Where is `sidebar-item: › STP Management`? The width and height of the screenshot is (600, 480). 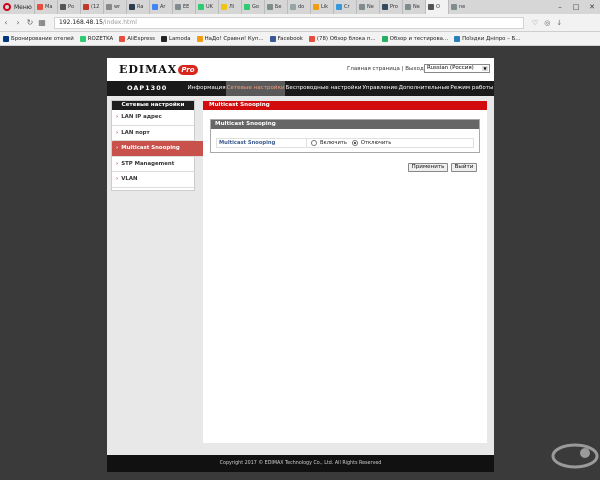
sidebar-item: › STP Management is located at coordinates (153, 164).